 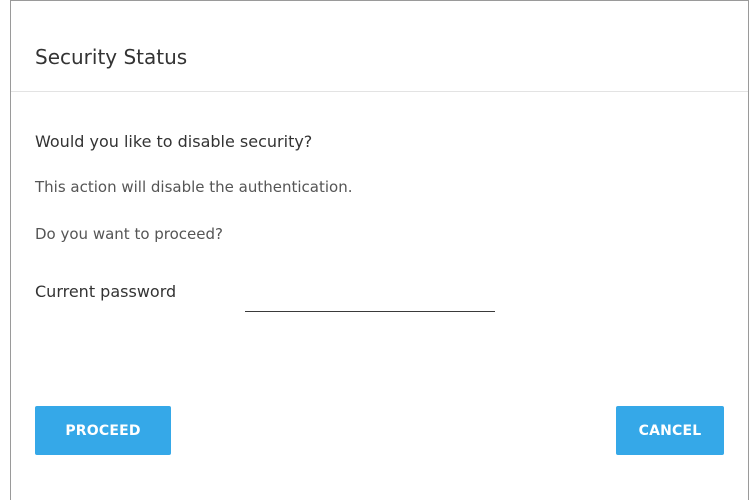 I want to click on current-password-label: Current password, so click(x=106, y=291).